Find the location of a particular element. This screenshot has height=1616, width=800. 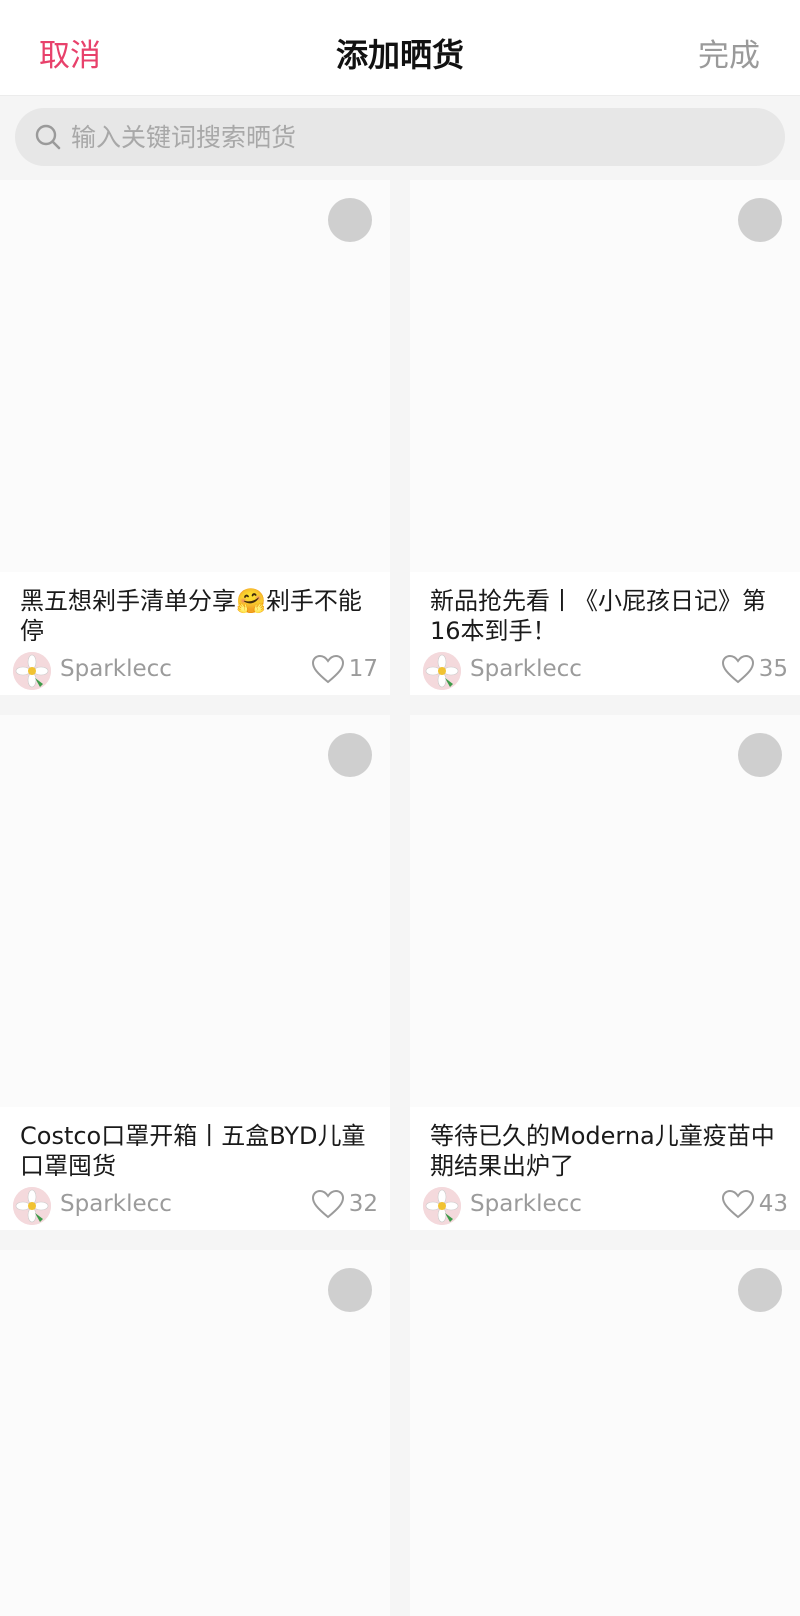

top-nav-bar: 取消 添加晒货 完成 is located at coordinates (400, 48).